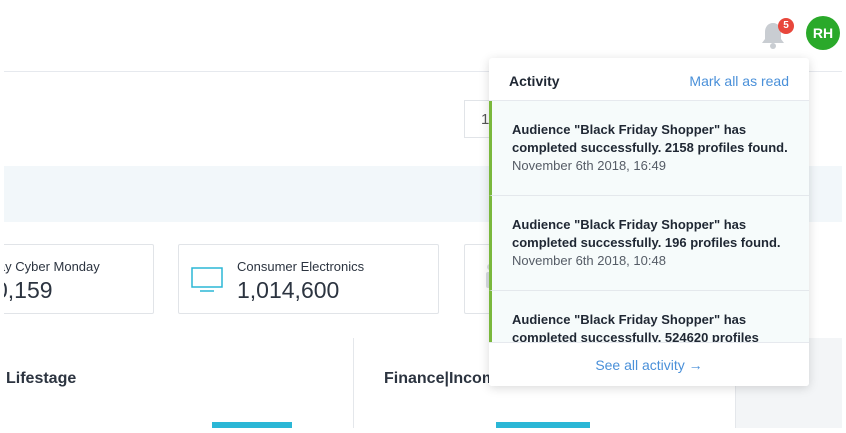 The height and width of the screenshot is (433, 846). I want to click on see-all-activity-link: See all activity →, so click(648, 365).